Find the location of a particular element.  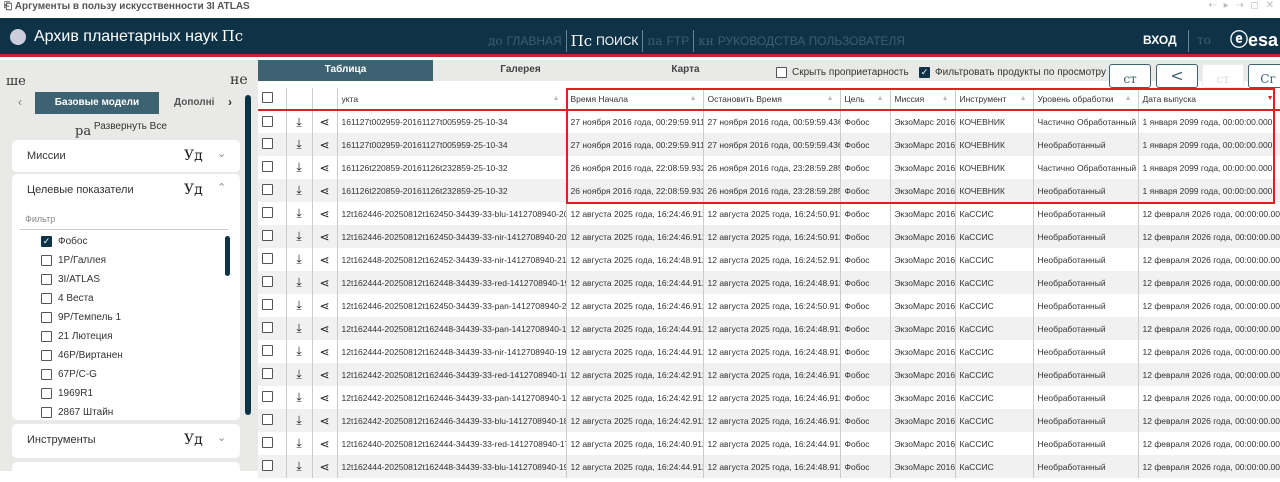

nav-ftp: FTP is located at coordinates (678, 41).